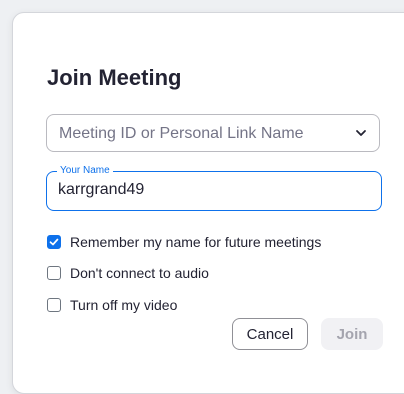  I want to click on cancel-button: Cancel, so click(270, 334).